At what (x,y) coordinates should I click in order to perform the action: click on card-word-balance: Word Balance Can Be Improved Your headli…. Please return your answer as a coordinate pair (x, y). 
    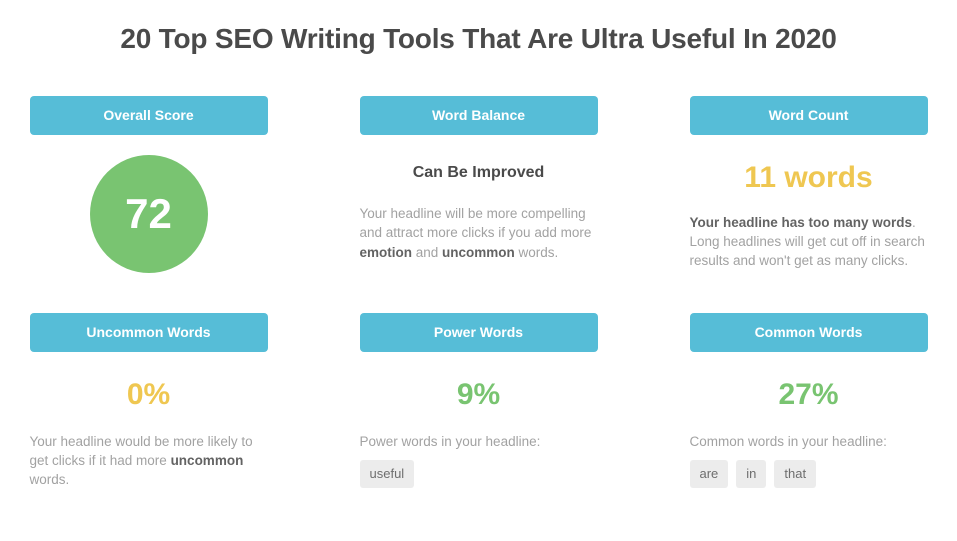
    Looking at the image, I should click on (478, 184).